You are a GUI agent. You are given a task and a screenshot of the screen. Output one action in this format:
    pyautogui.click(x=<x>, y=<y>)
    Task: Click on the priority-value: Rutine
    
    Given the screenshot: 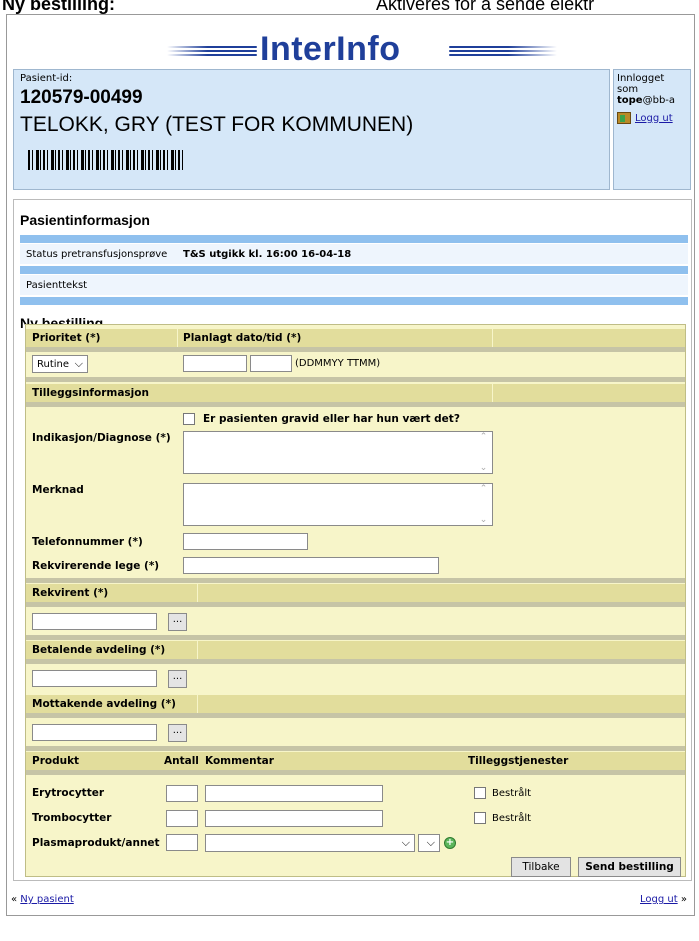 What is the action you would take?
    pyautogui.click(x=53, y=364)
    